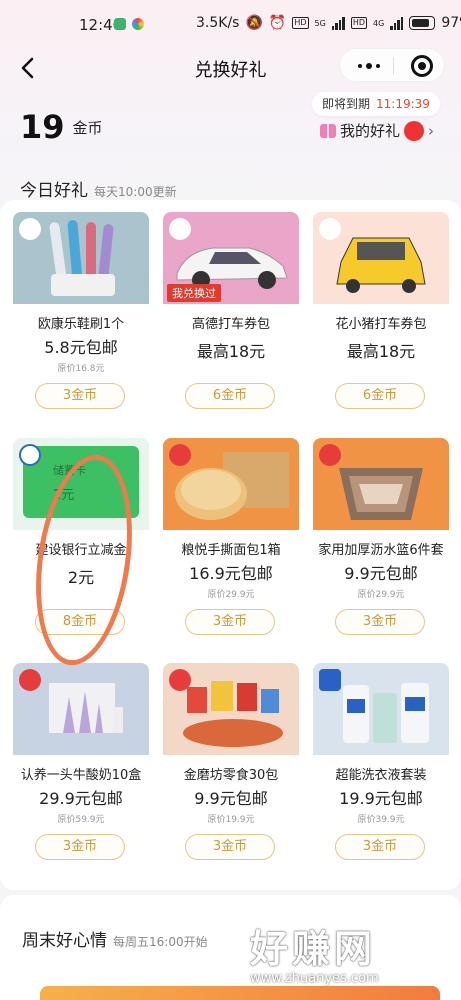 The height and width of the screenshot is (1000, 461). Describe the element at coordinates (81, 324) in the screenshot. I see `product-name: 欧康乐鞋刷1个` at that location.